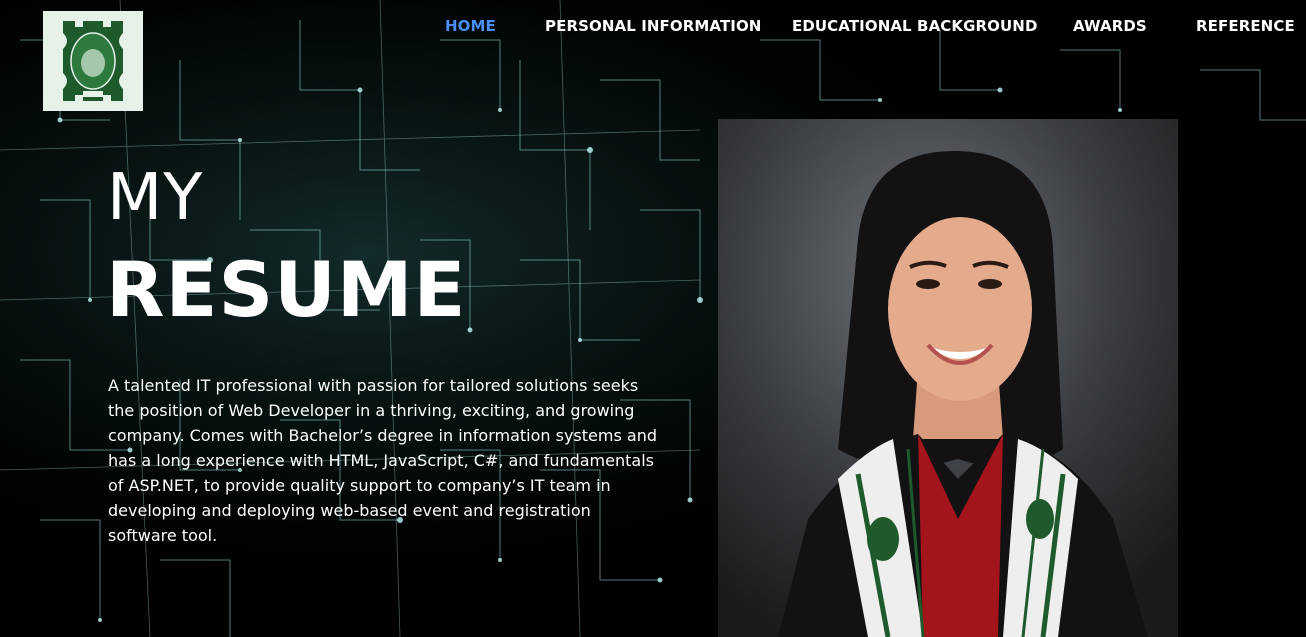 The image size is (1306, 637). I want to click on nav-personal-information: PERSONAL INFORMATION, so click(653, 26).